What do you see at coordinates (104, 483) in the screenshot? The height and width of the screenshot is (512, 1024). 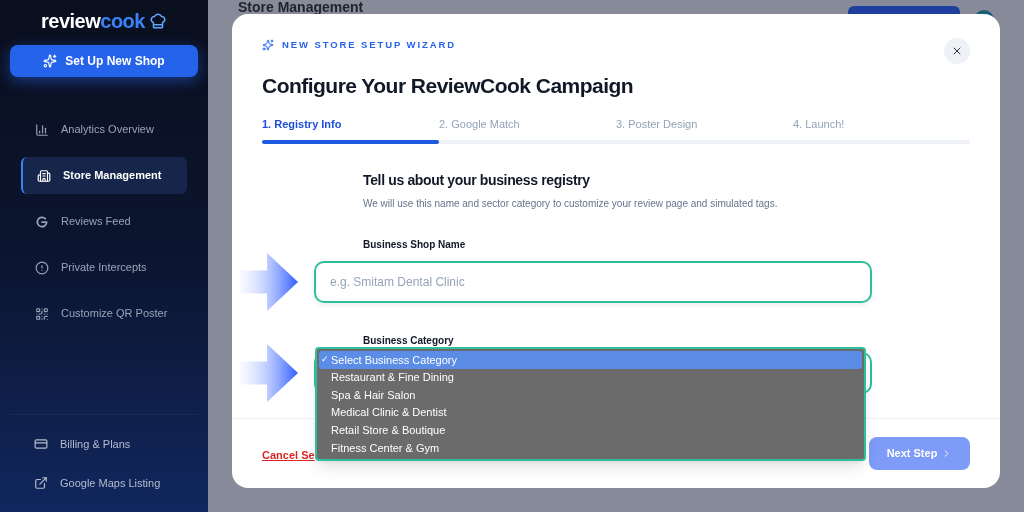 I see `nav-item: Google Maps Listing` at bounding box center [104, 483].